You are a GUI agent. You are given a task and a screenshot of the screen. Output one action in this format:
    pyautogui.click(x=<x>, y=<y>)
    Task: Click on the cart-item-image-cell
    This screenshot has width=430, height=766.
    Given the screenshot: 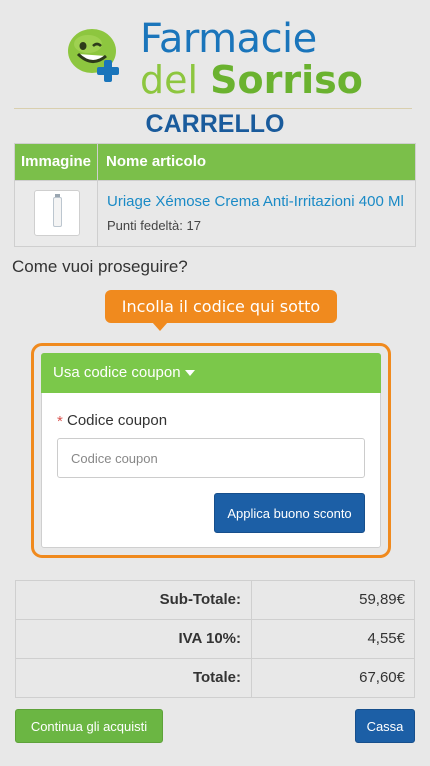 What is the action you would take?
    pyautogui.click(x=56, y=214)
    